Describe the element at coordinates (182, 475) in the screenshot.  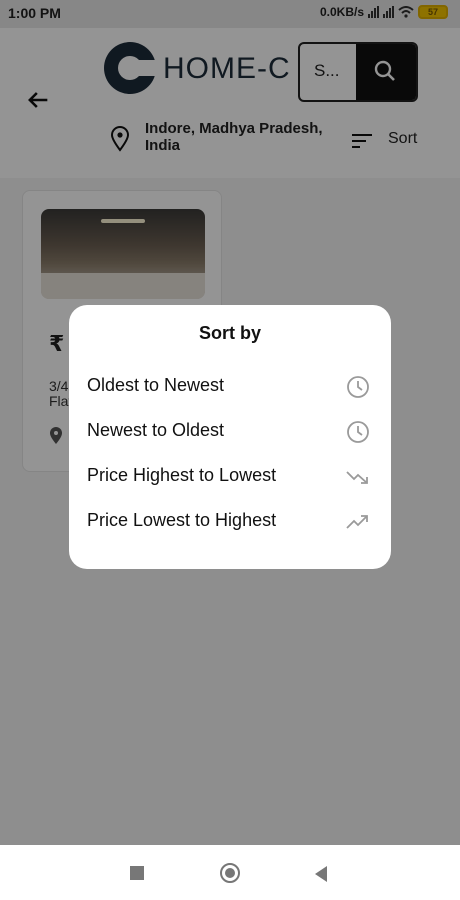
I see `sort-option-label: Price Highest to Lowest` at that location.